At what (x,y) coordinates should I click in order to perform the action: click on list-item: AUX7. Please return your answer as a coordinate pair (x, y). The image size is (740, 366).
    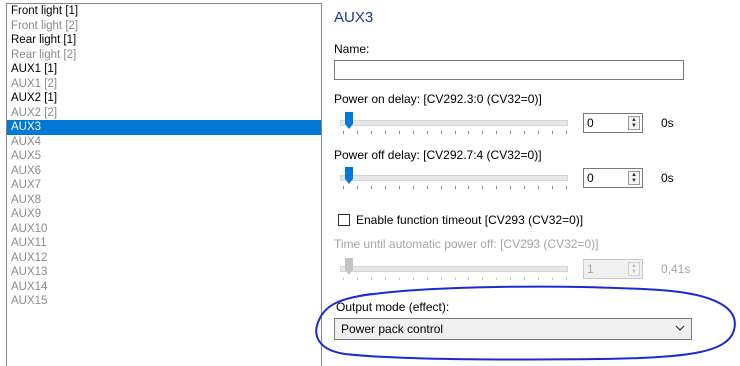
    Looking at the image, I should click on (164, 185).